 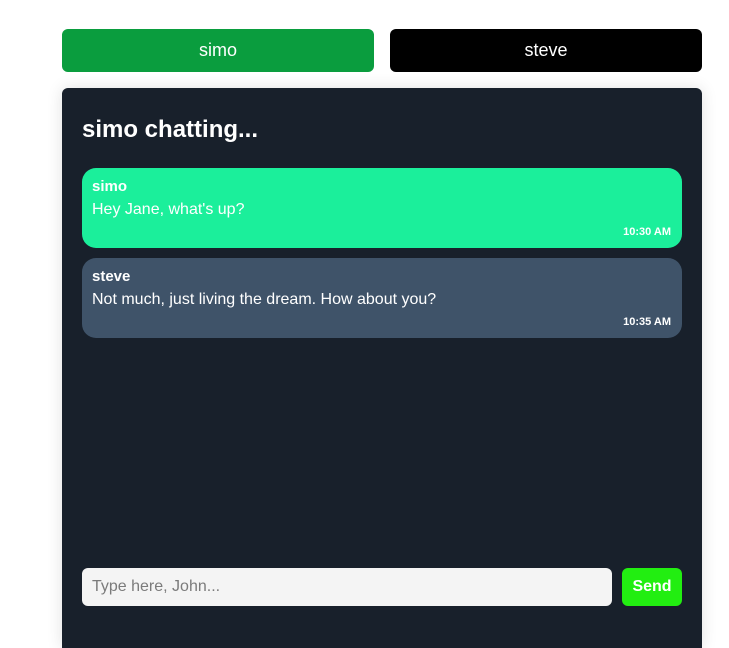 I want to click on message-sender: steve, so click(x=111, y=276).